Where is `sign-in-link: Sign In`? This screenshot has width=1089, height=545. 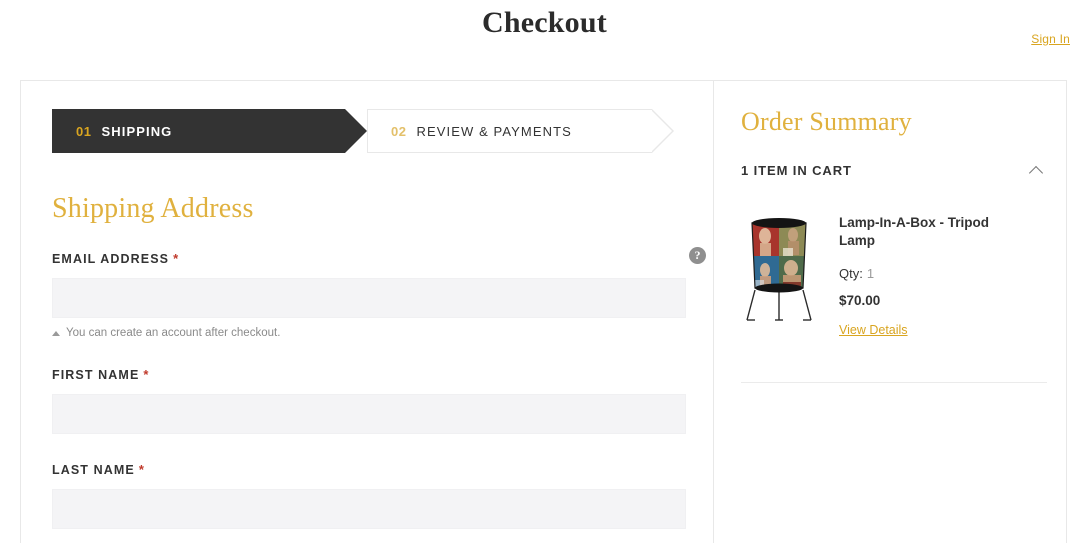
sign-in-link: Sign In is located at coordinates (1050, 39).